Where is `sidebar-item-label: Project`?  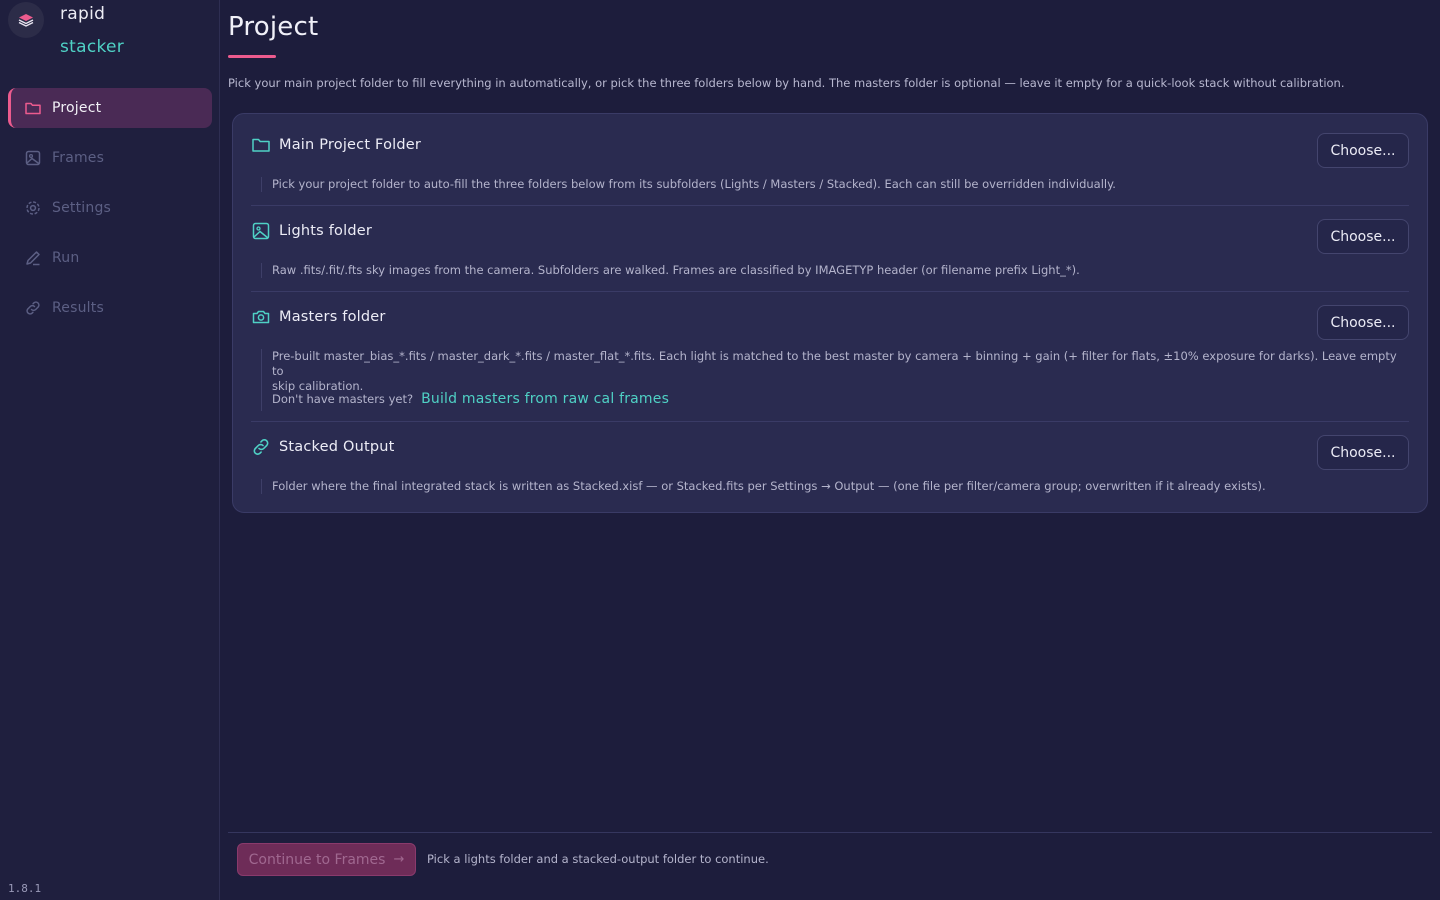 sidebar-item-label: Project is located at coordinates (77, 108).